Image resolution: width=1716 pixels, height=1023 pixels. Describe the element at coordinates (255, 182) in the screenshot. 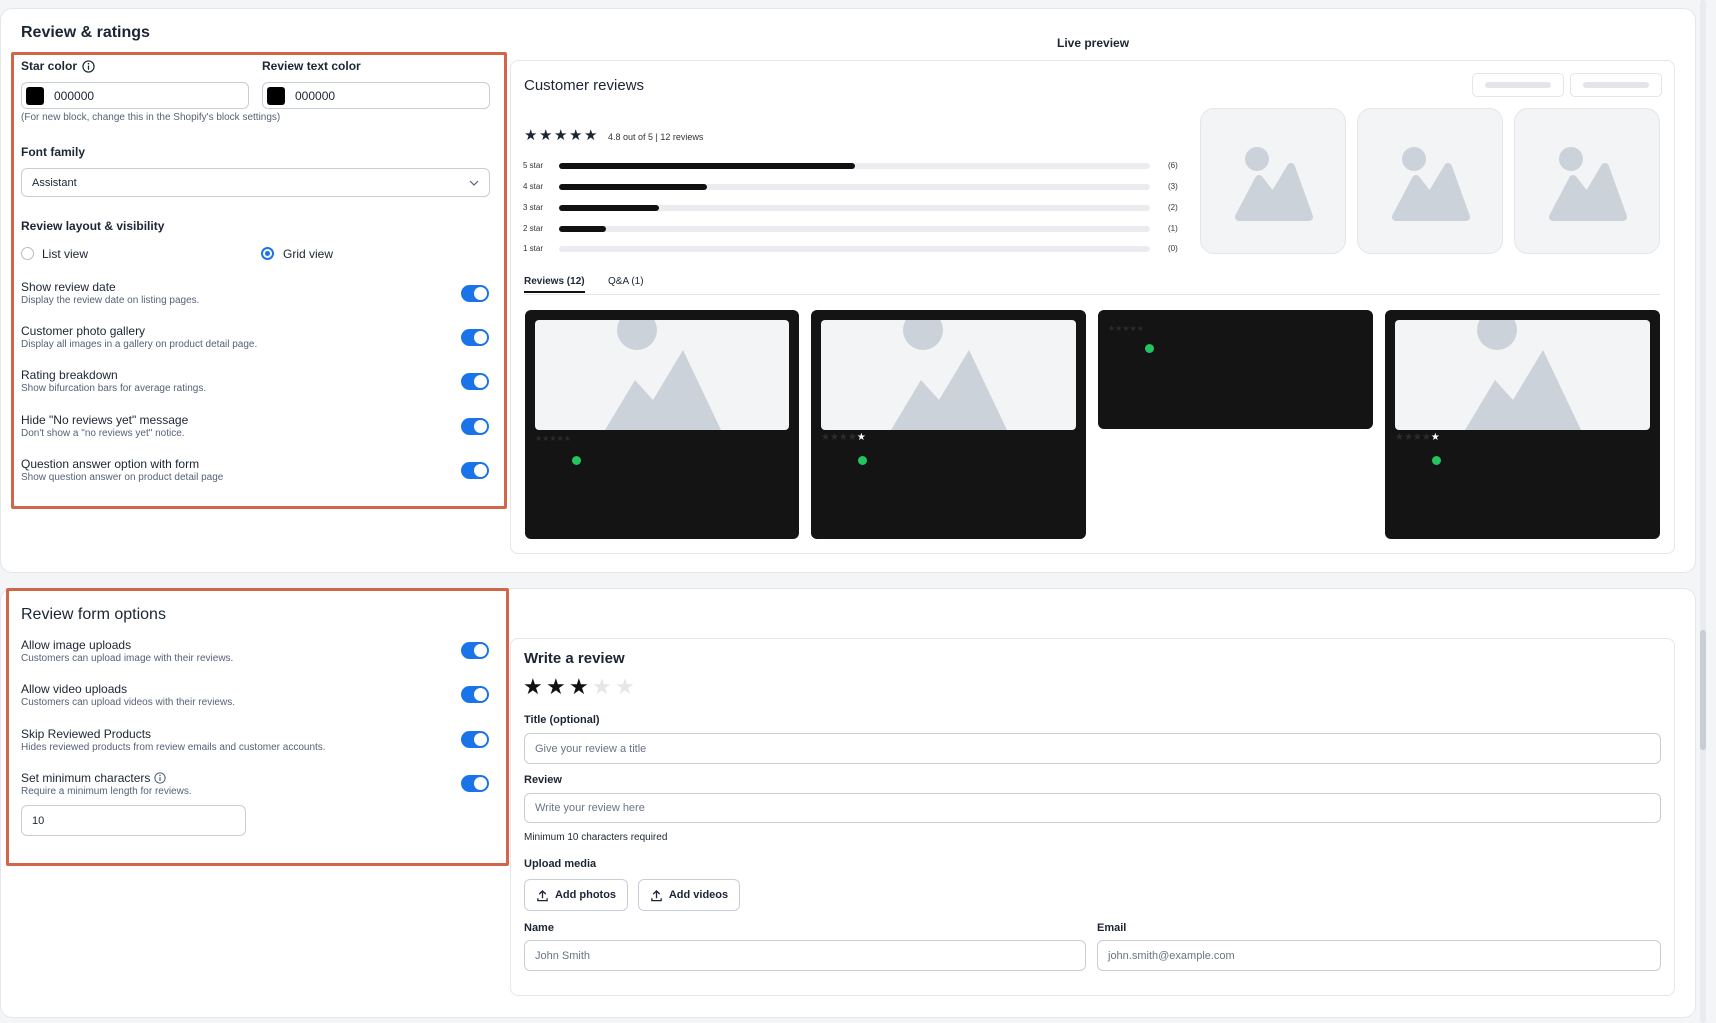

I see `font-family-select: Assistant` at that location.